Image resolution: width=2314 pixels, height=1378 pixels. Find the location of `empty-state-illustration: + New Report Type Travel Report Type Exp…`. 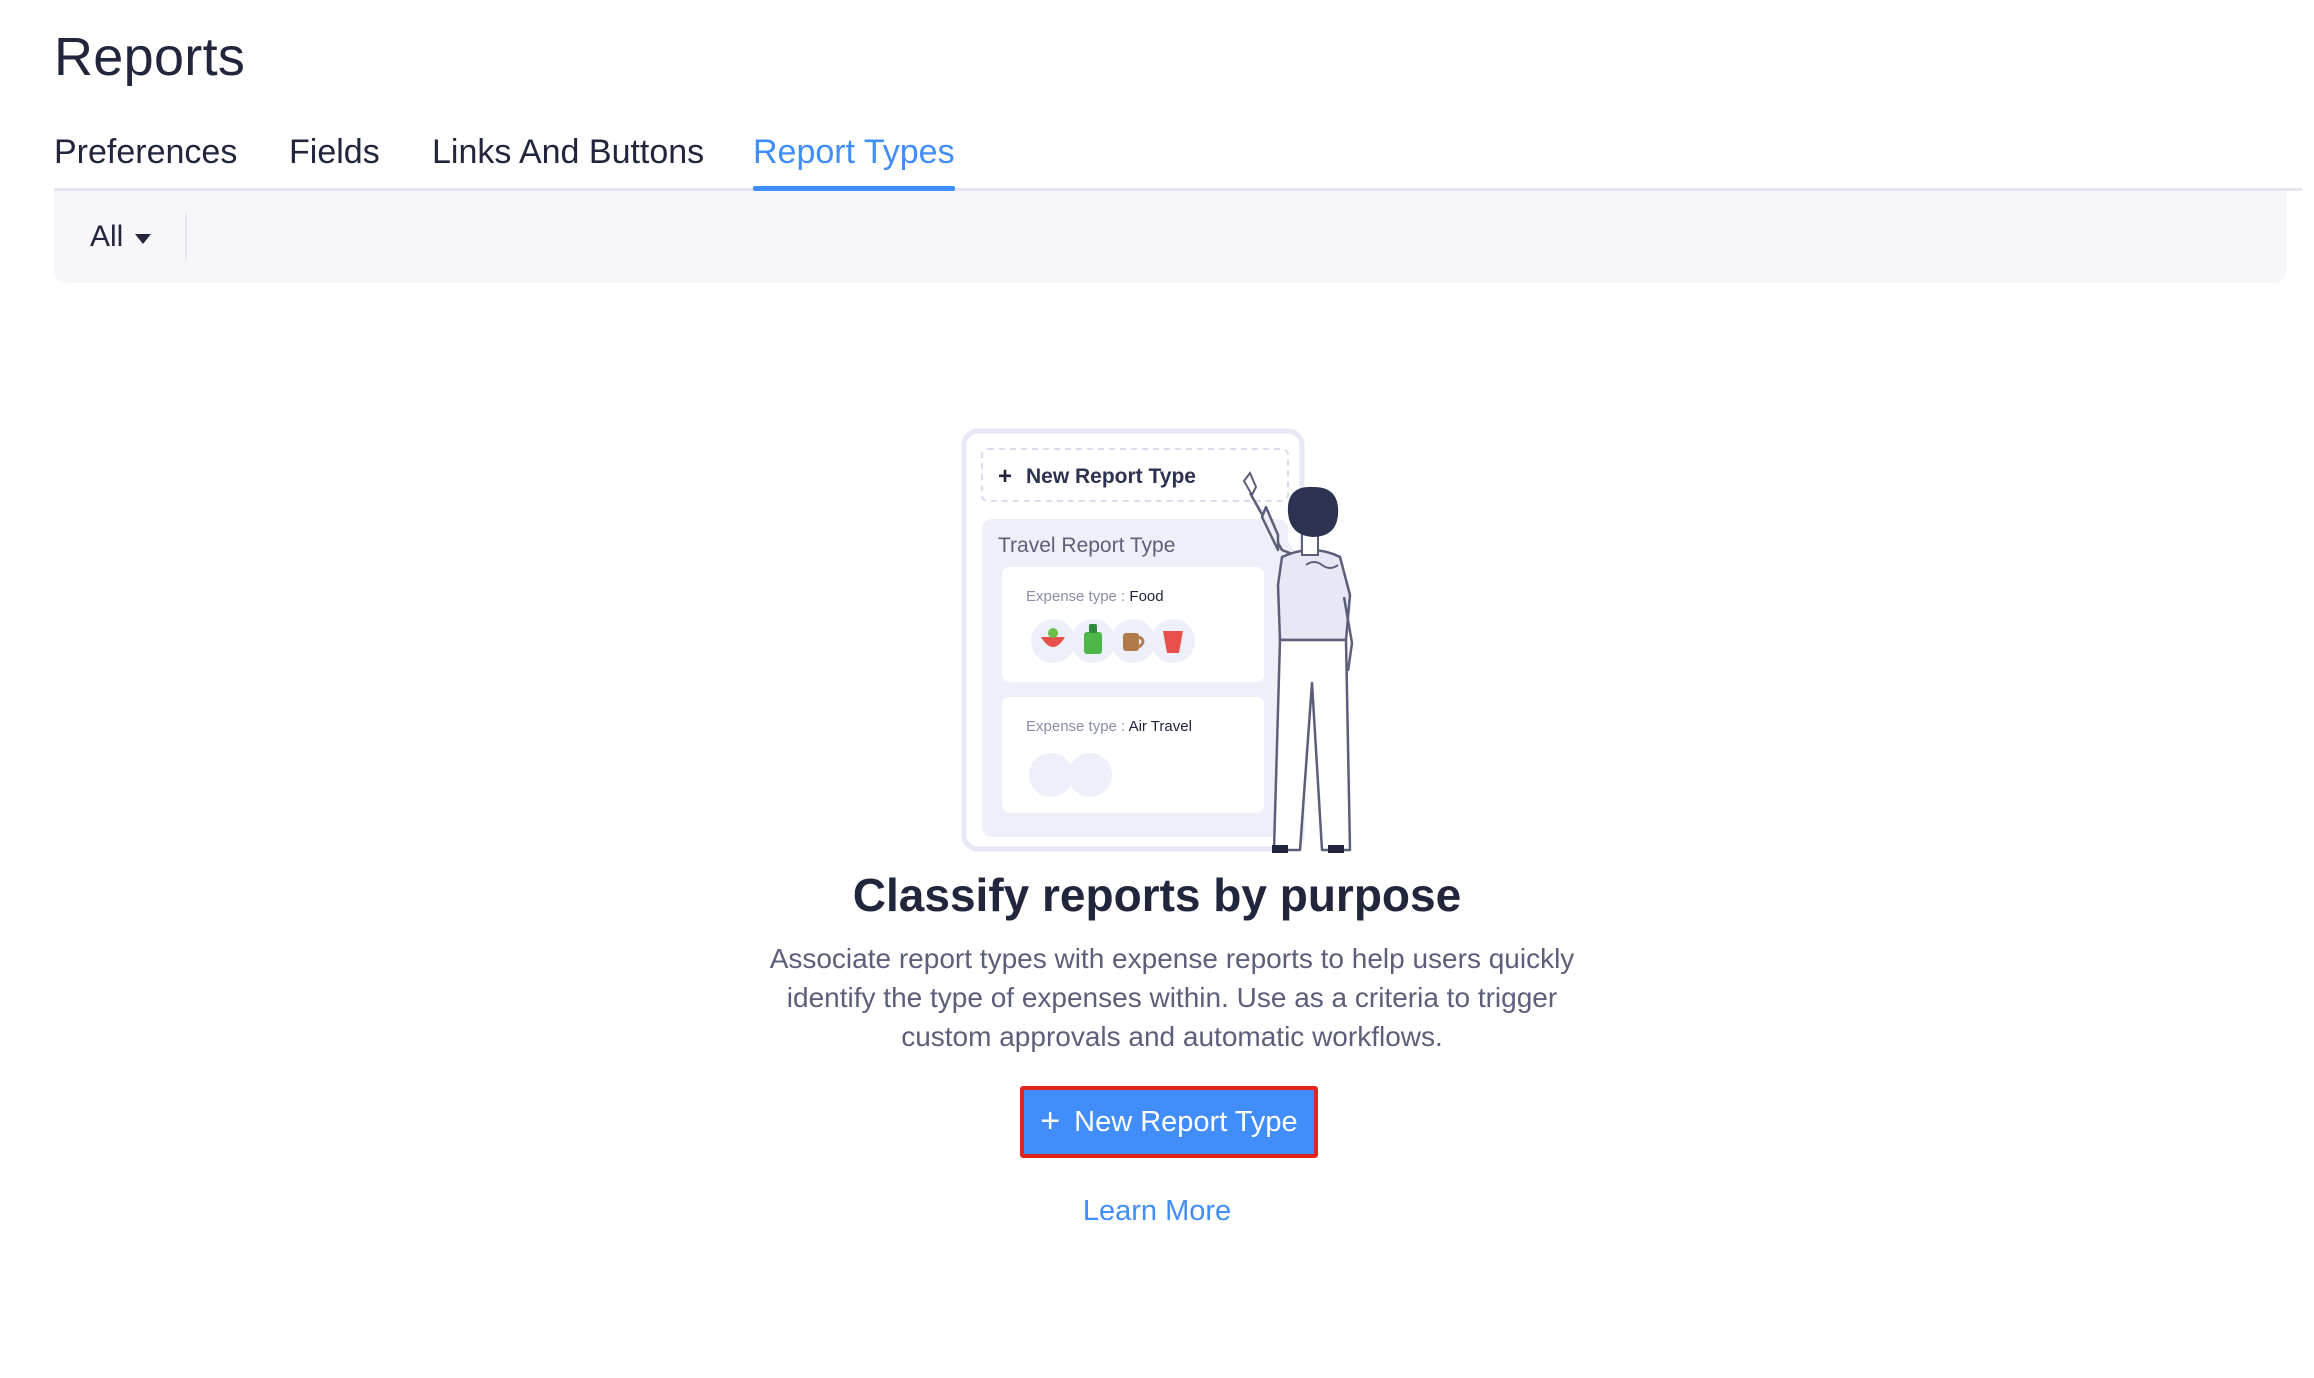

empty-state-illustration: + New Report Type Travel Report Type Exp… is located at coordinates (1157, 640).